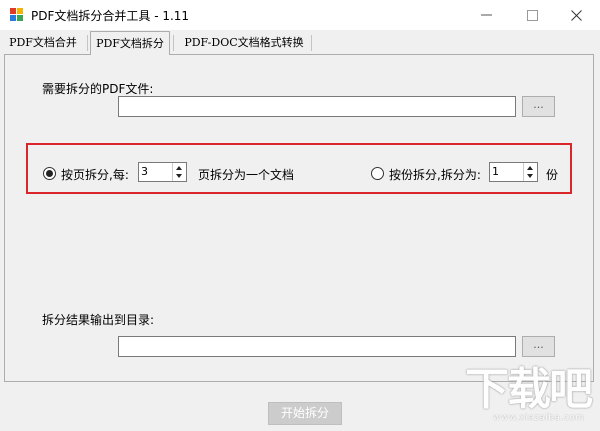 Image resolution: width=600 pixels, height=431 pixels. I want to click on tab-pdf-split: PDF文档拆分, so click(130, 43).